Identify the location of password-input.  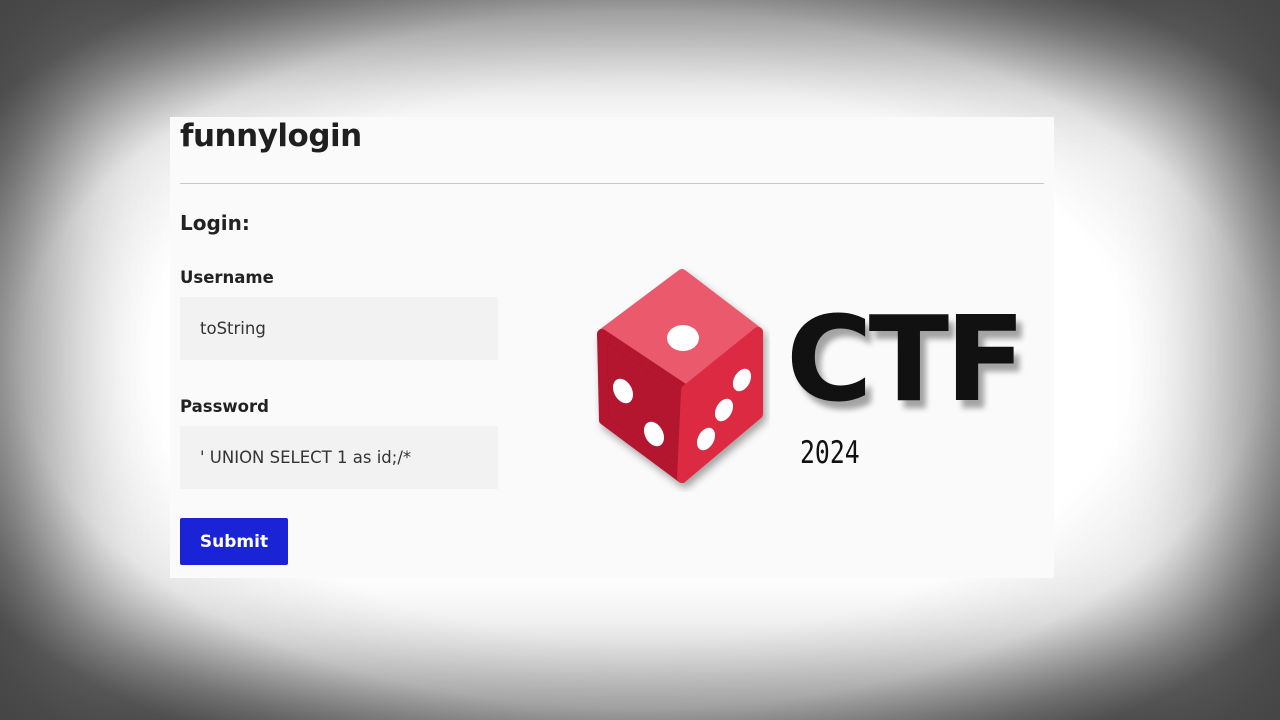
(339, 457).